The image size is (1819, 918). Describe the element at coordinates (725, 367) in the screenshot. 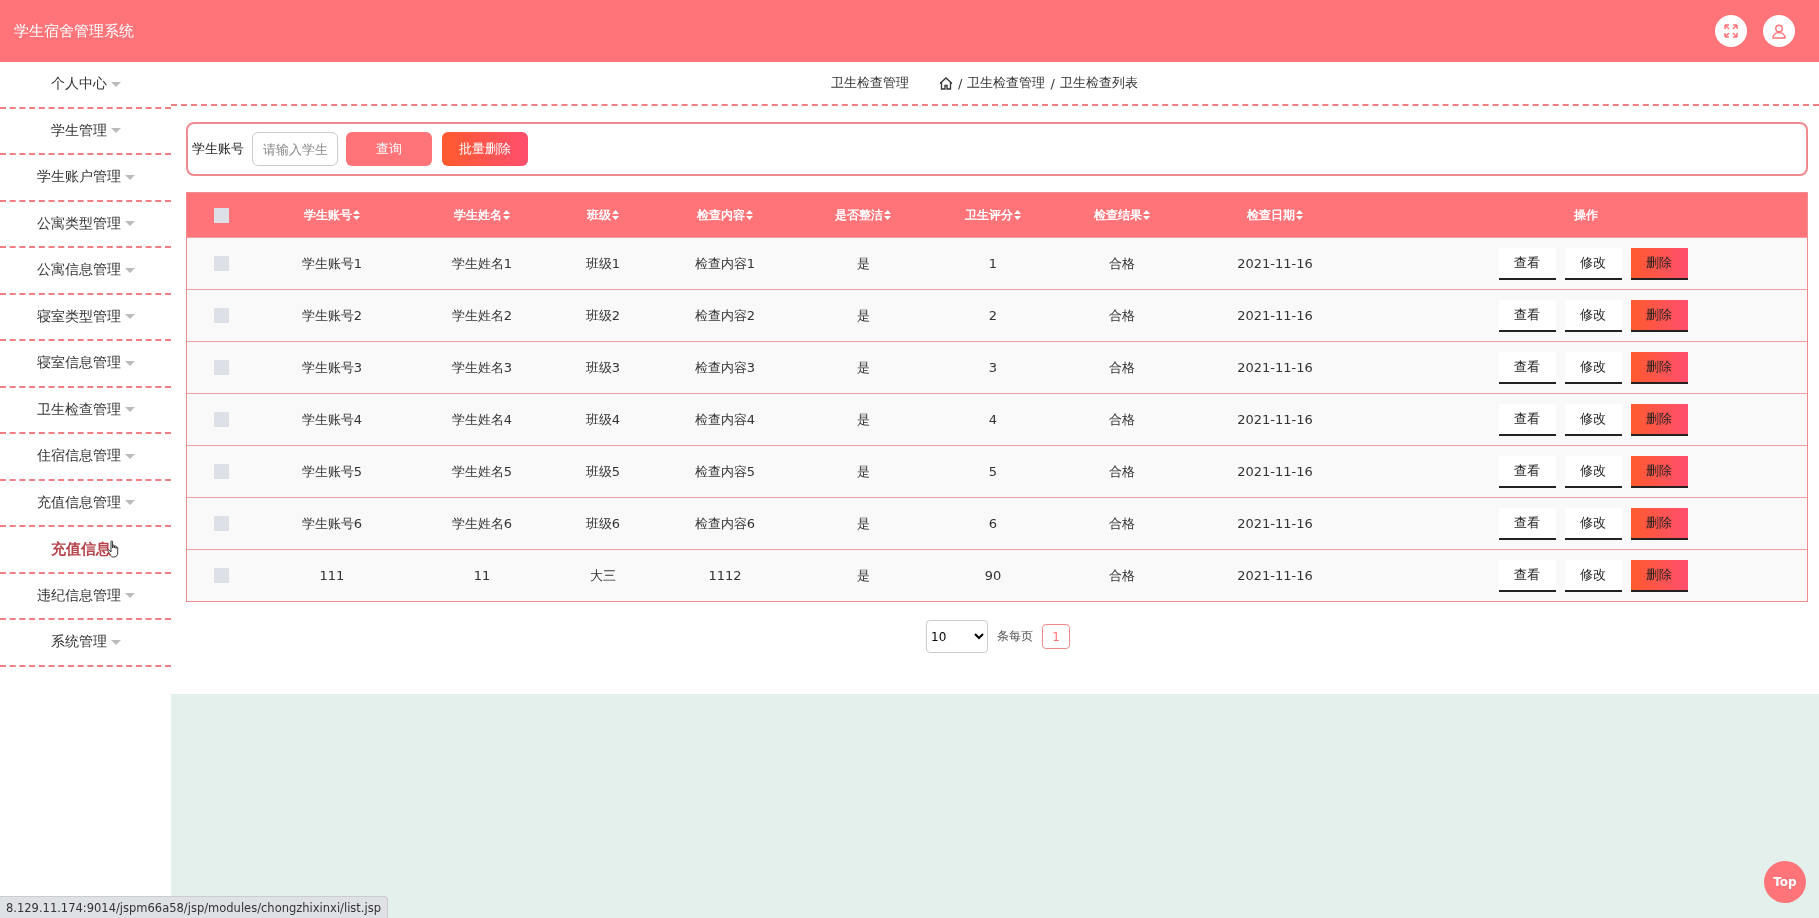

I see `table-cell-text: 检查内容3` at that location.